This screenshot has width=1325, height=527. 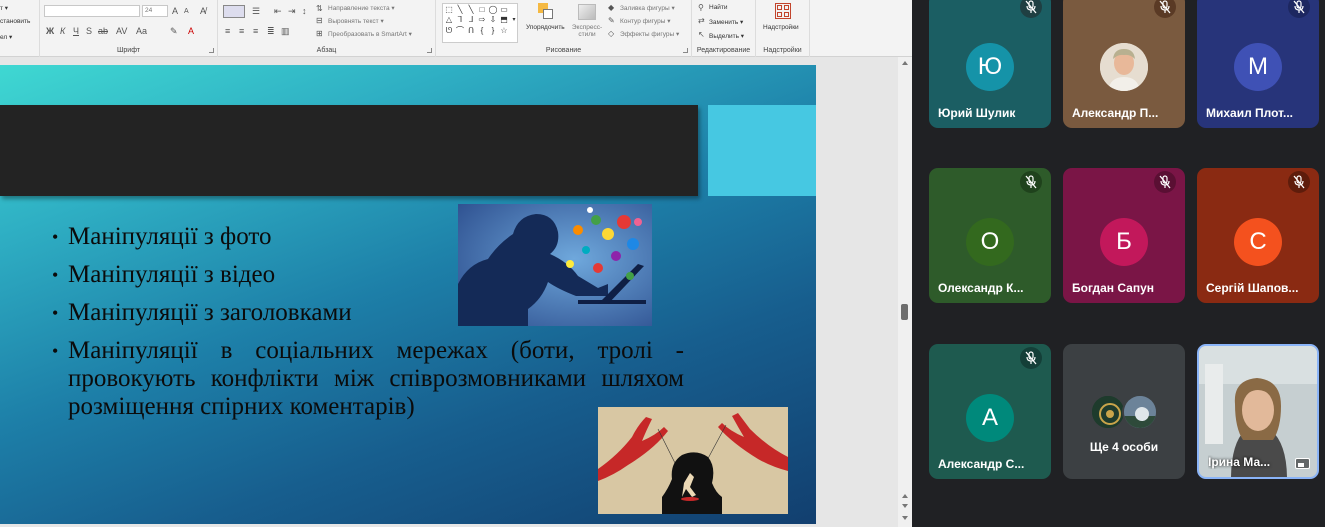 What do you see at coordinates (141, 31) in the screenshot?
I see `case-icon: Aa` at bounding box center [141, 31].